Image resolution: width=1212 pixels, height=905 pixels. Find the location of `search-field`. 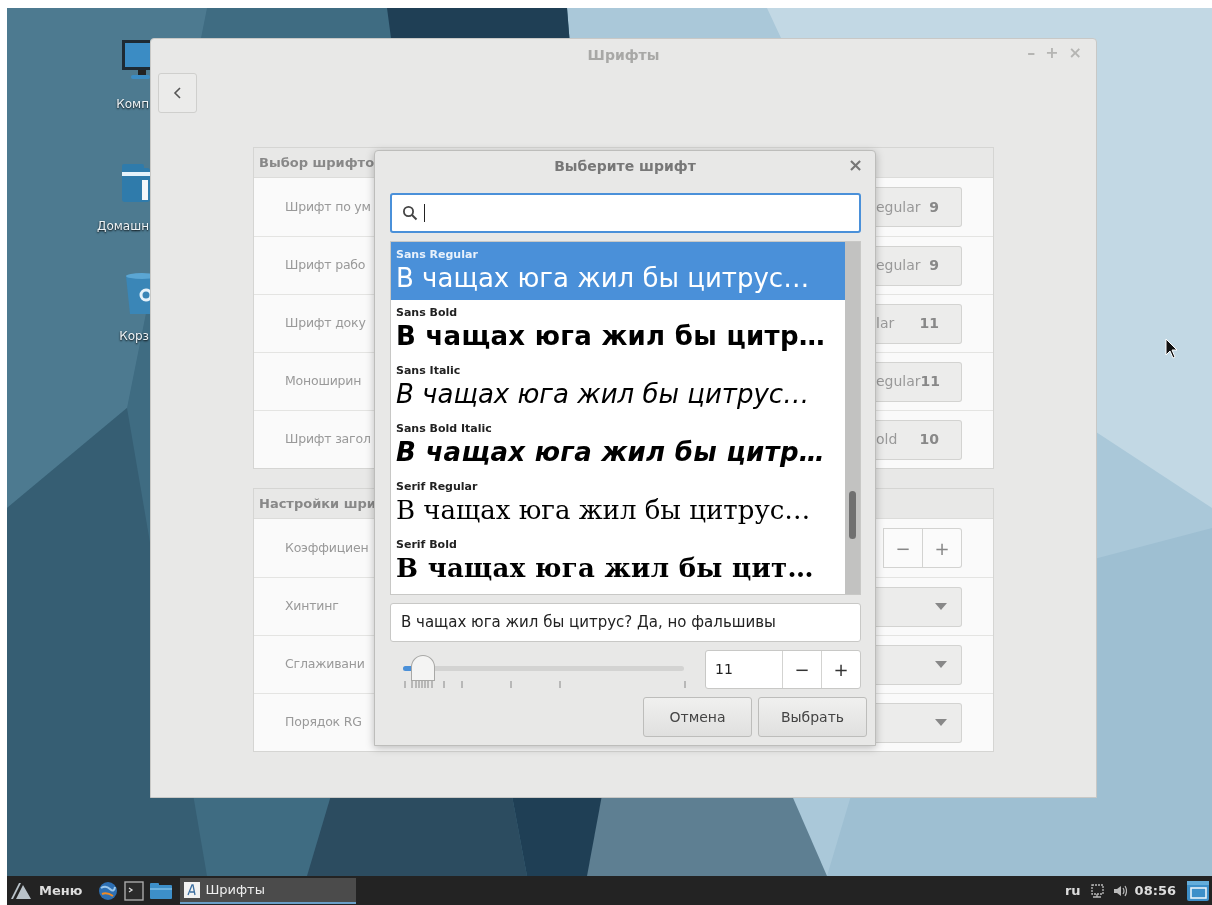

search-field is located at coordinates (625, 213).